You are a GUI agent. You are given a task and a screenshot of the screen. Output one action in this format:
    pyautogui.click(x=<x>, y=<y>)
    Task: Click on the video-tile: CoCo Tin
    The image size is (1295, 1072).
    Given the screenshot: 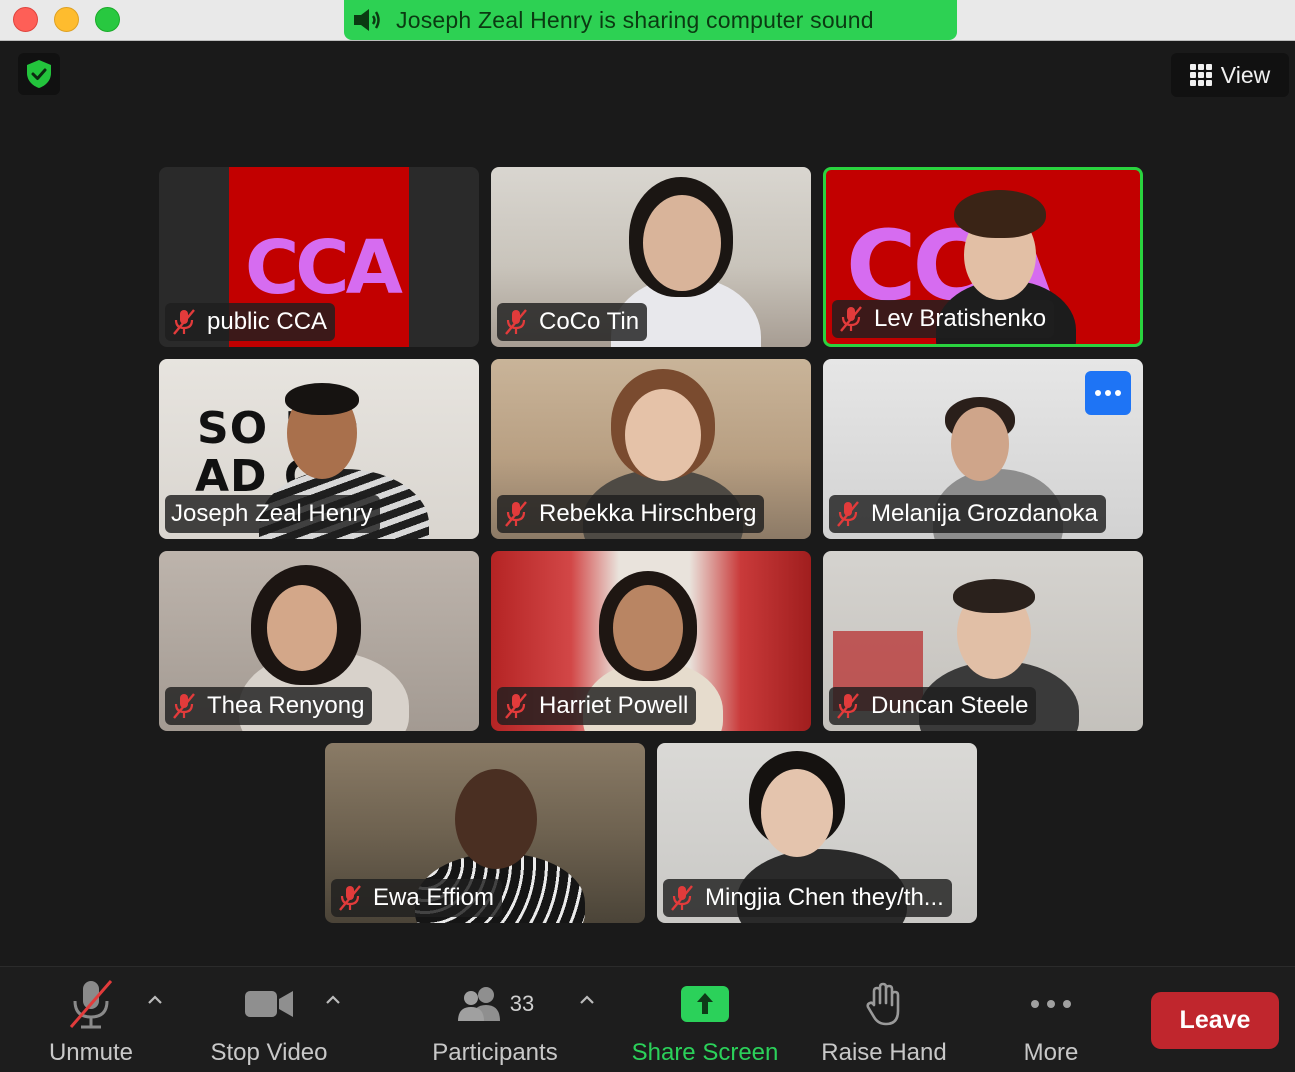 What is the action you would take?
    pyautogui.click(x=651, y=257)
    